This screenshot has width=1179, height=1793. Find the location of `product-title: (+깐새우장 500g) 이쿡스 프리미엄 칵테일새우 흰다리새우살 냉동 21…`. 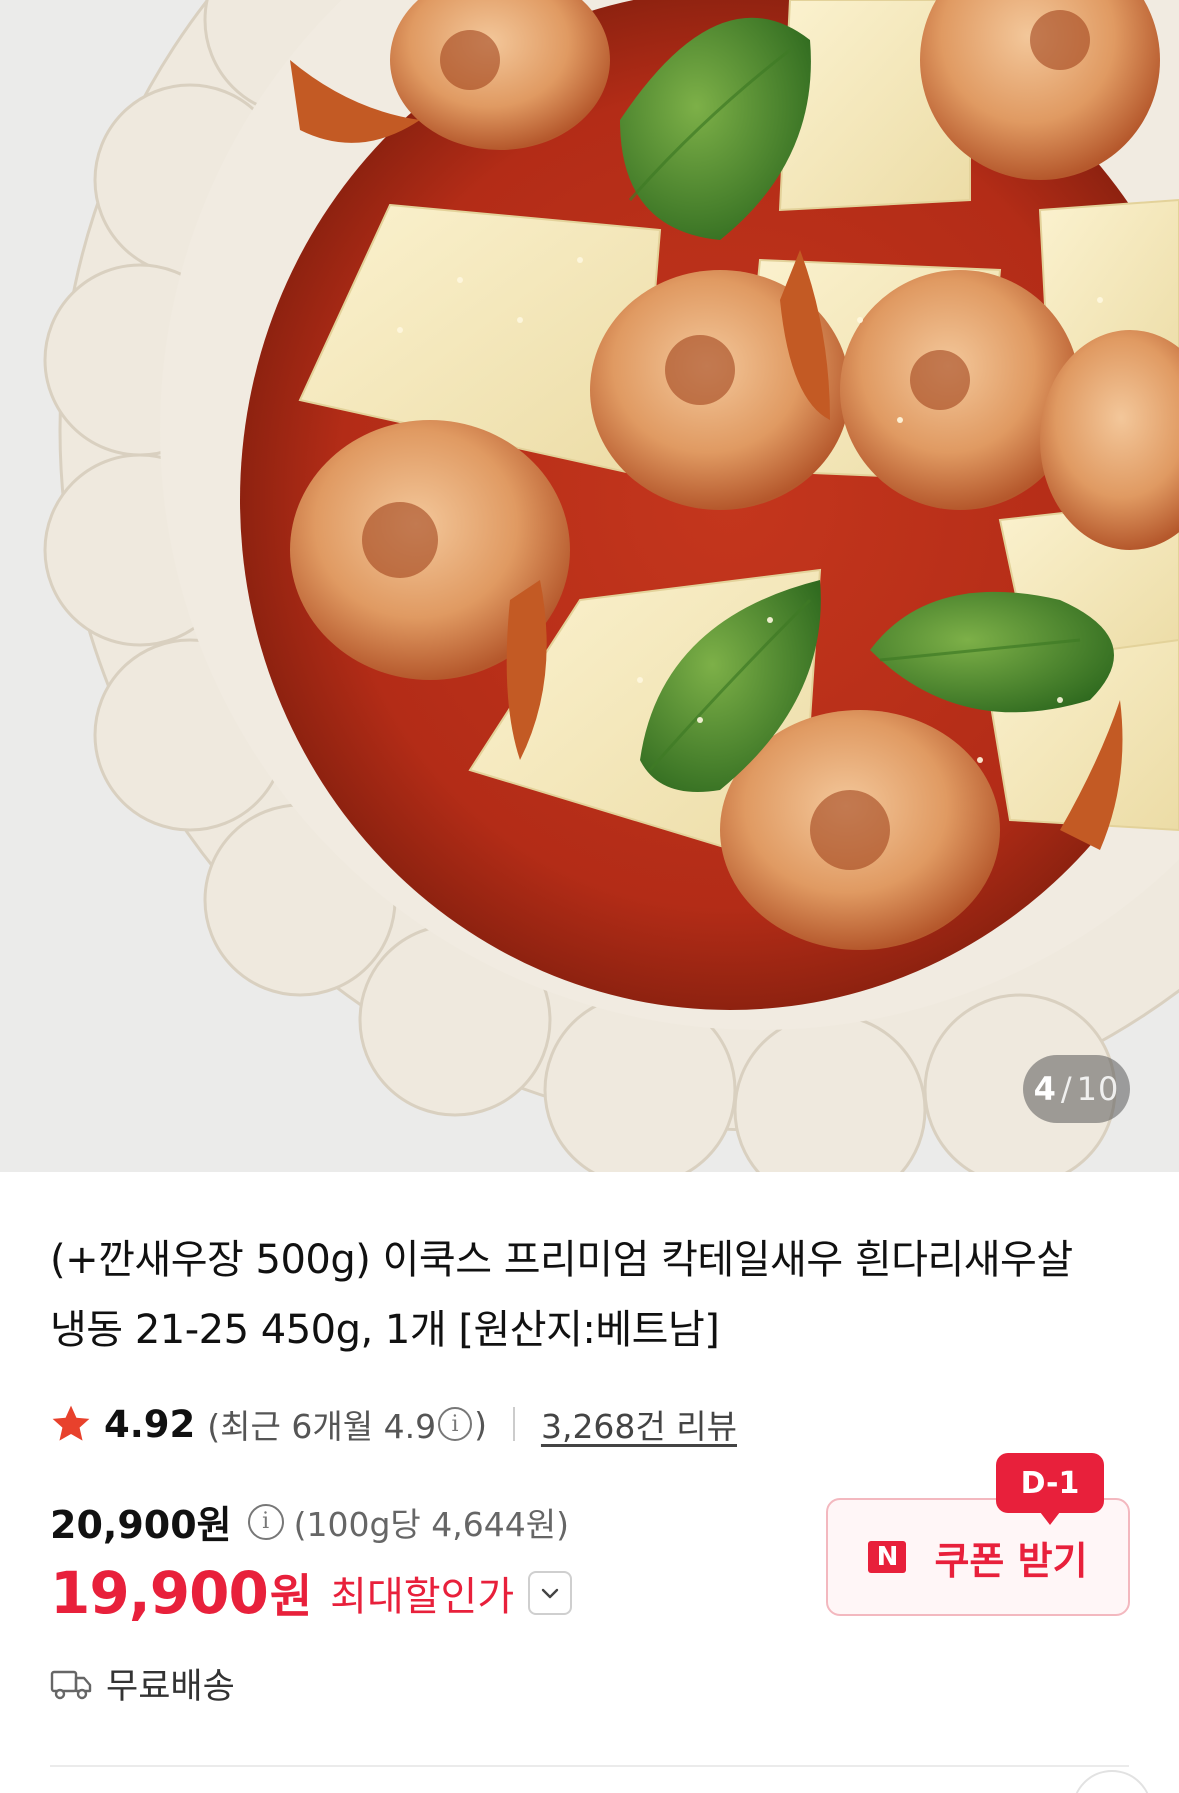

product-title: (+깐새우장 500g) 이쿡스 프리미엄 칵테일새우 흰다리새우살 냉동 21… is located at coordinates (561, 1295).